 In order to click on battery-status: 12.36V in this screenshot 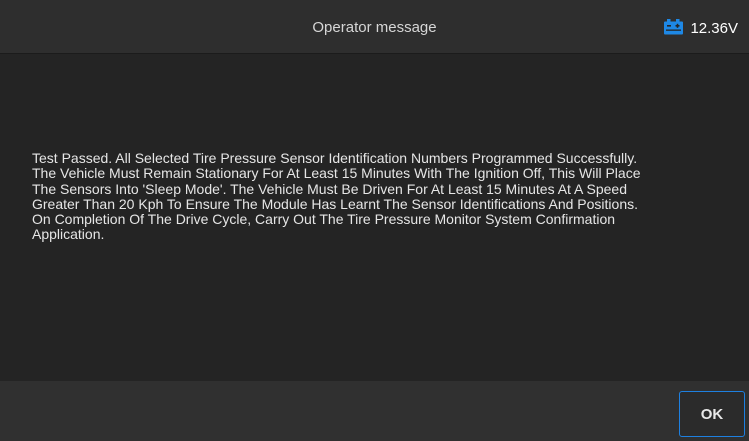, I will do `click(700, 27)`.